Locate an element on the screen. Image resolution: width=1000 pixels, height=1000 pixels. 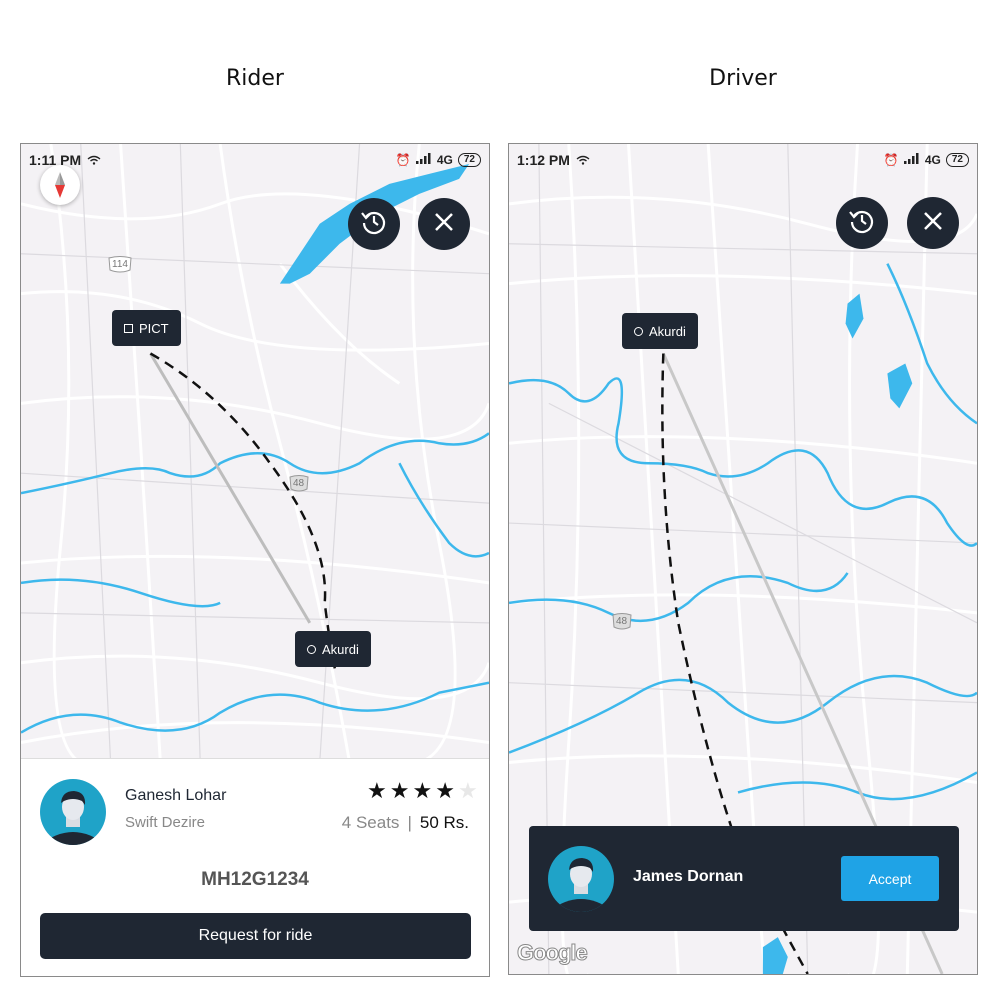
status-time: 1:12 PM is located at coordinates (543, 160).